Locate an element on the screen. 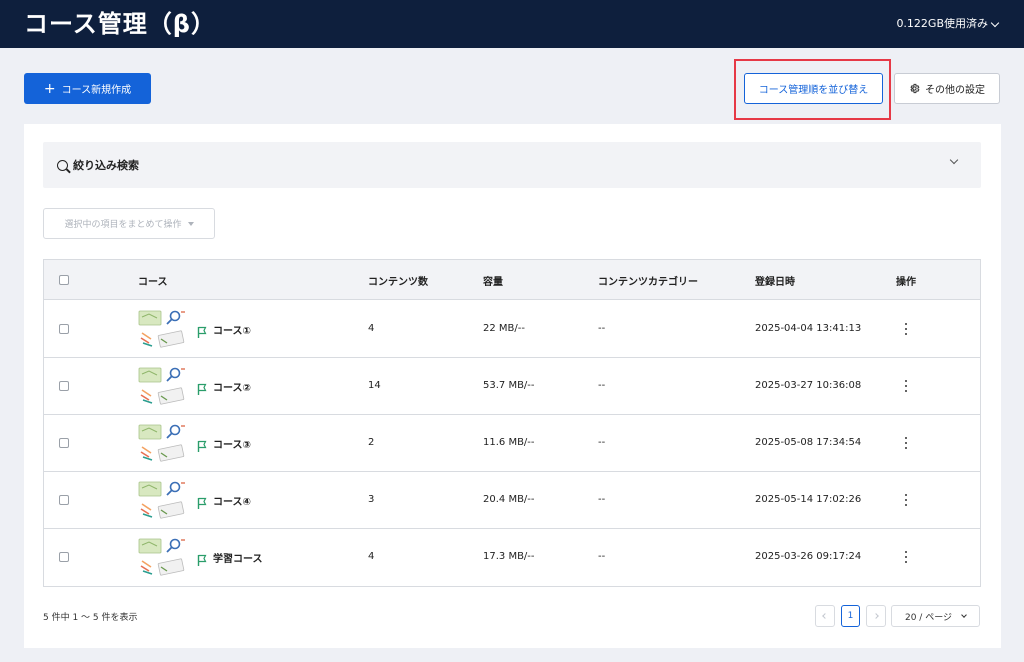 Image resolution: width=1024 pixels, height=662 pixels. sort-courses-button: コース管理順を並び替え is located at coordinates (813, 88).